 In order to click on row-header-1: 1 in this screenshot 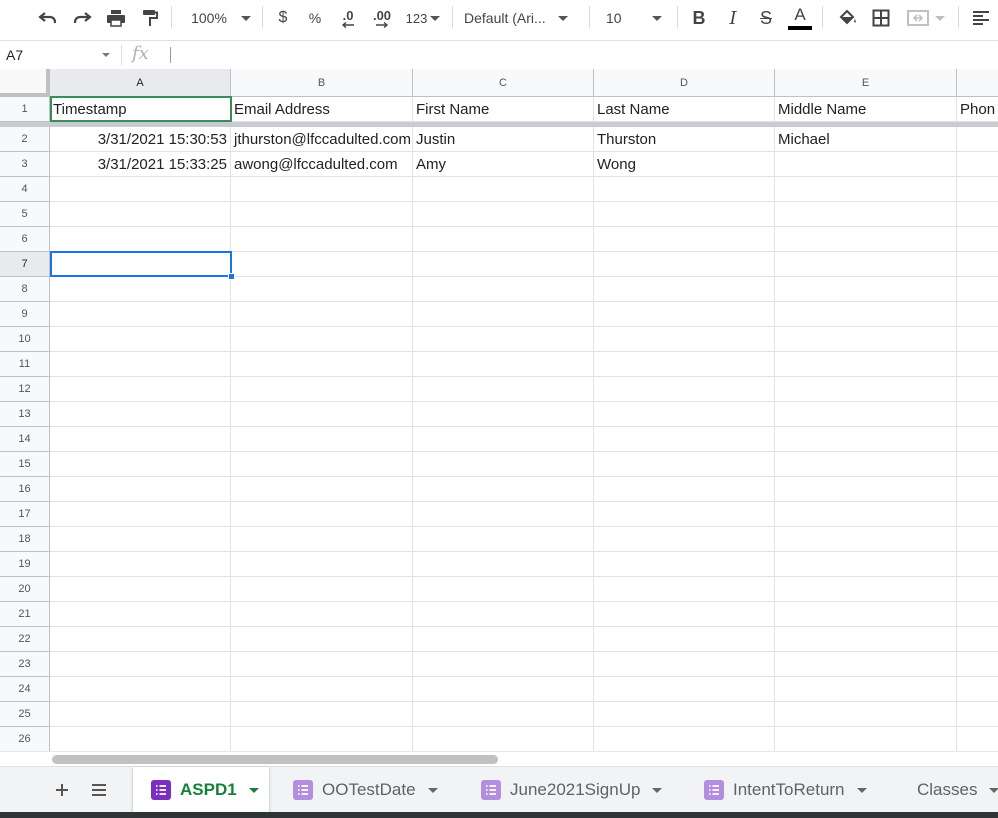, I will do `click(25, 109)`.